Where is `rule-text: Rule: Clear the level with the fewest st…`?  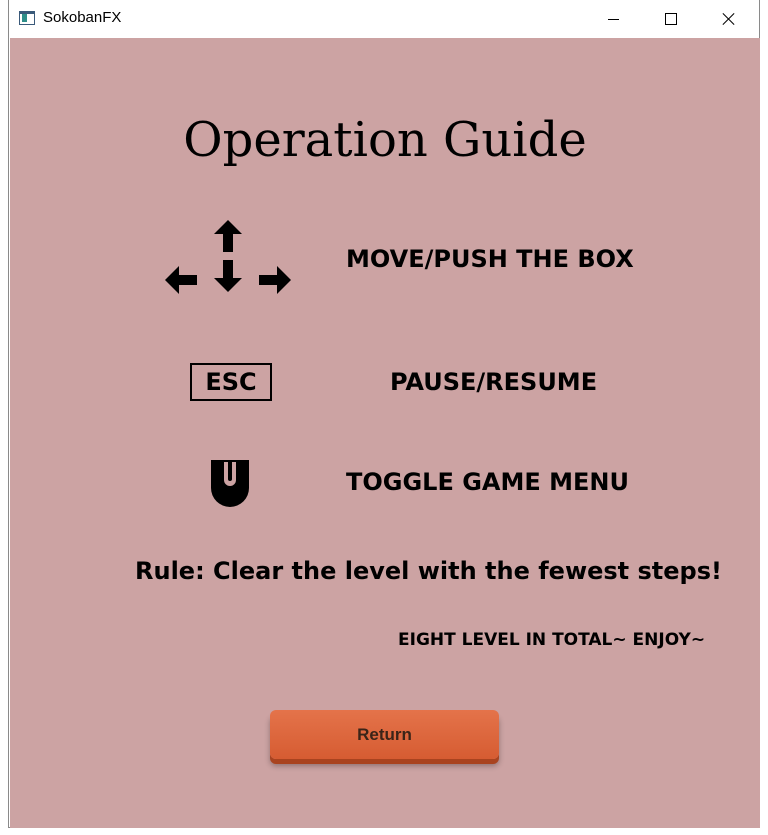 rule-text: Rule: Clear the level with the fewest st… is located at coordinates (428, 571).